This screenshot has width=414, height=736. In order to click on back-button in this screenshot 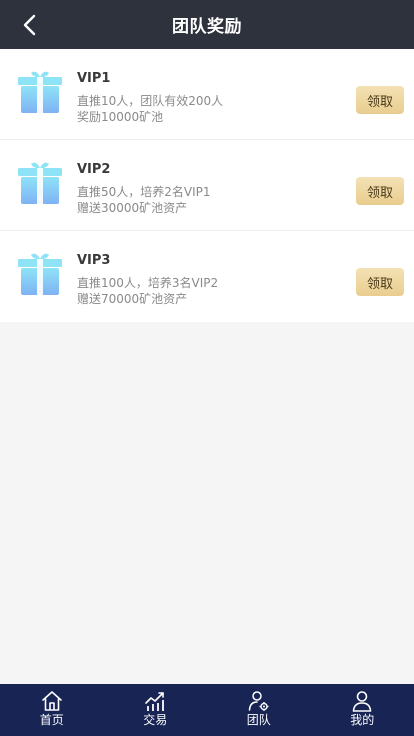, I will do `click(30, 25)`.